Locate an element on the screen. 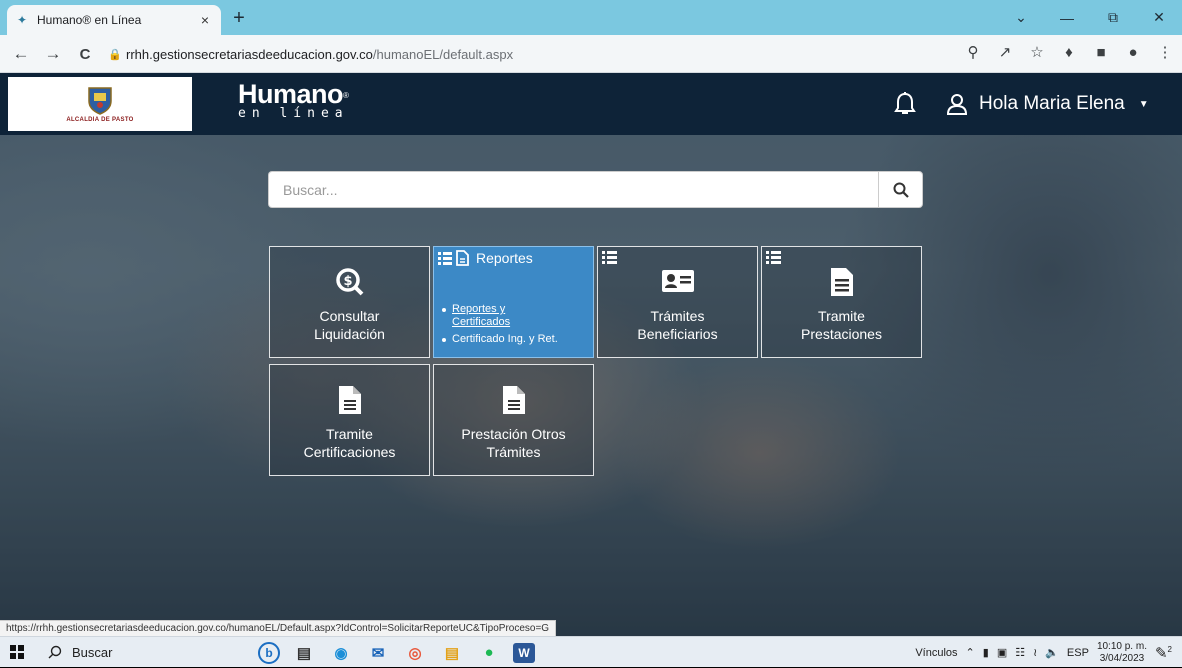 The height and width of the screenshot is (668, 1182). chevron-up-icon: ⌃ is located at coordinates (970, 652).